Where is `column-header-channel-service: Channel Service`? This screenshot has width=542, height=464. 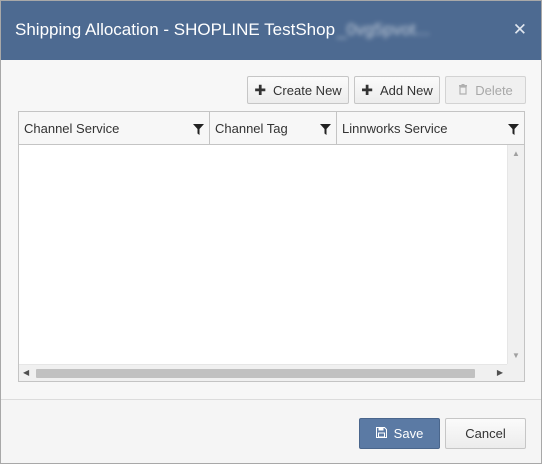 column-header-channel-service: Channel Service is located at coordinates (114, 128).